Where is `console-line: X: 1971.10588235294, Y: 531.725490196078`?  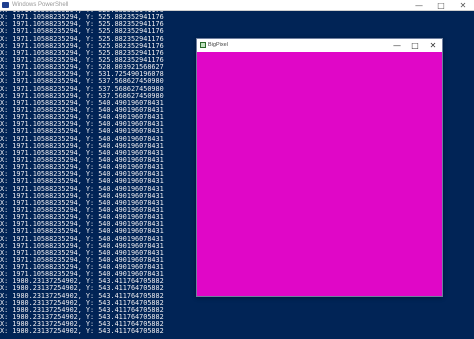 console-line: X: 1971.10588235294, Y: 531.725490196078 is located at coordinates (82, 75).